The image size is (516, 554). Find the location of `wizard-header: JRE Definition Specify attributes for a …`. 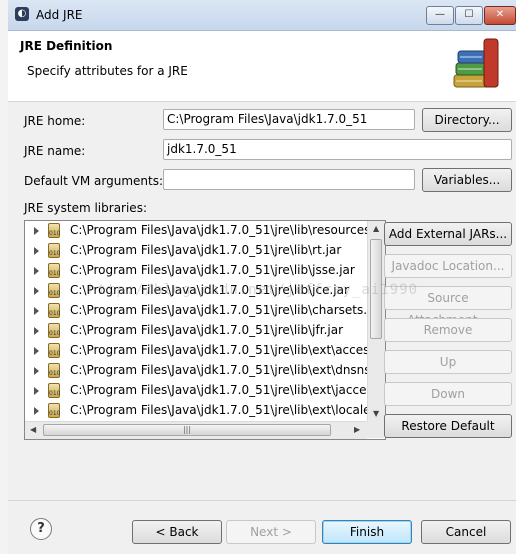

wizard-header: JRE Definition Specify attributes for a … is located at coordinates (262, 66).